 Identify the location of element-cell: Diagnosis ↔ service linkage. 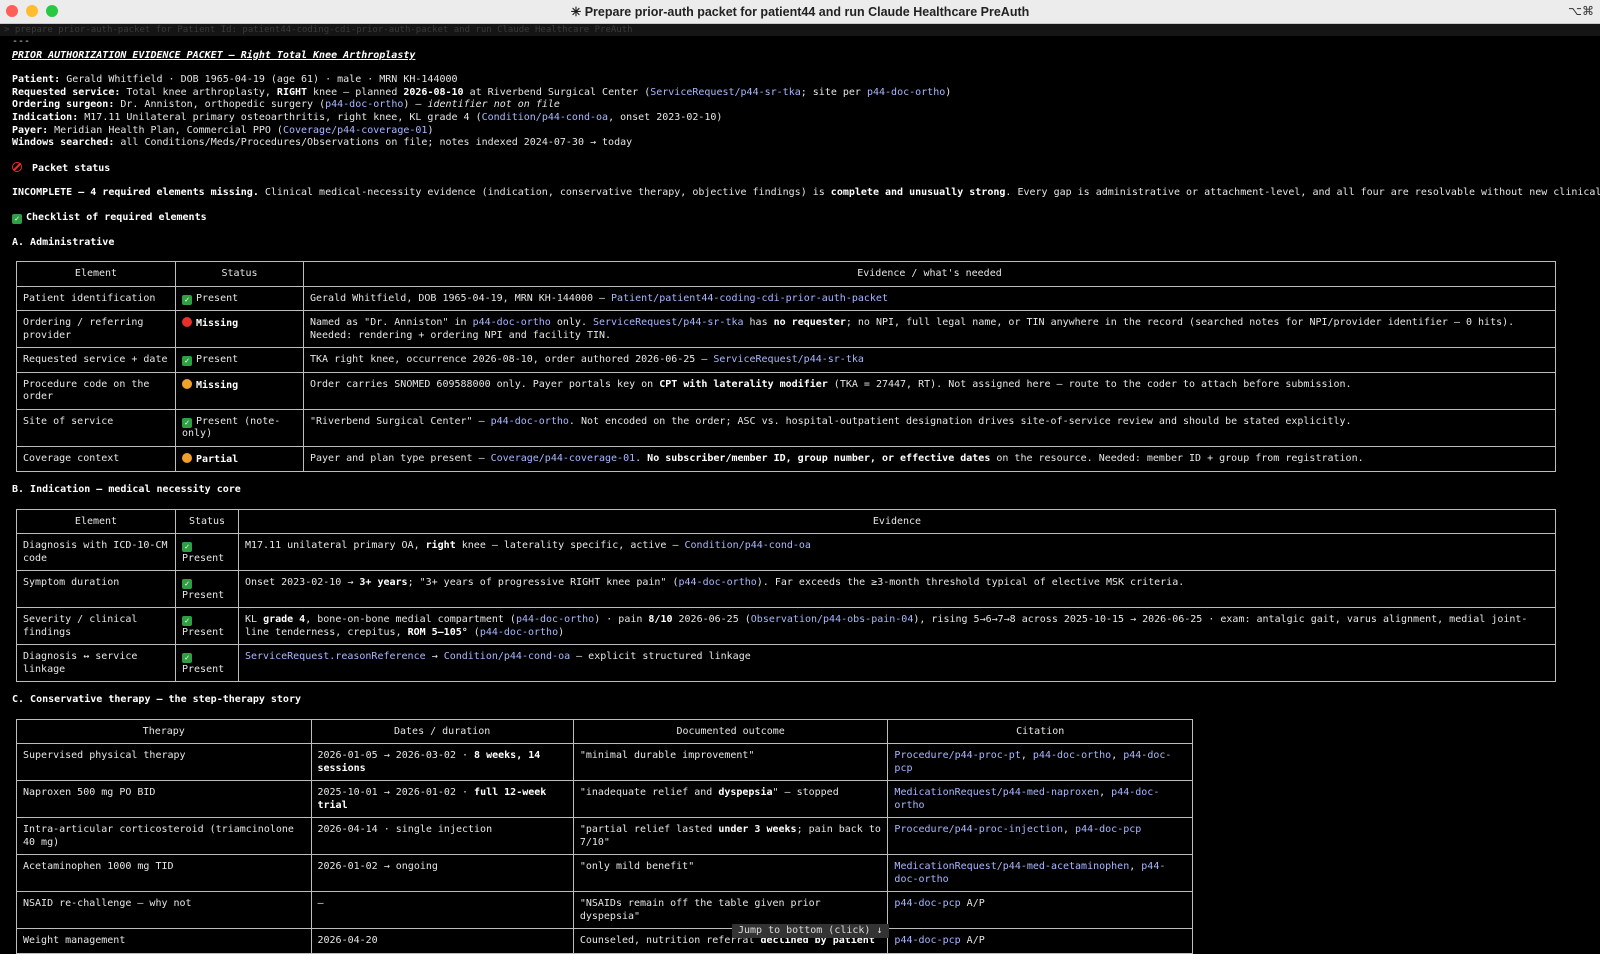
(96, 663).